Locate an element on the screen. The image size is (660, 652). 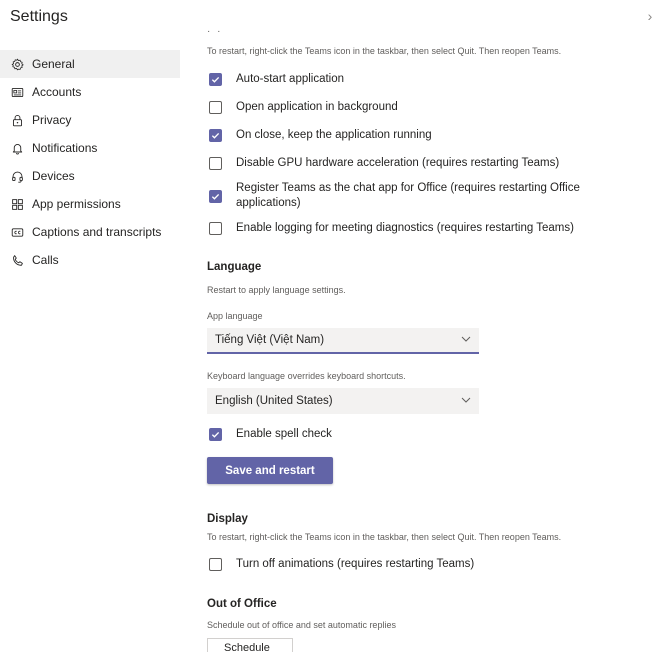
out-of-office-title: Out of Office is located at coordinates (242, 604).